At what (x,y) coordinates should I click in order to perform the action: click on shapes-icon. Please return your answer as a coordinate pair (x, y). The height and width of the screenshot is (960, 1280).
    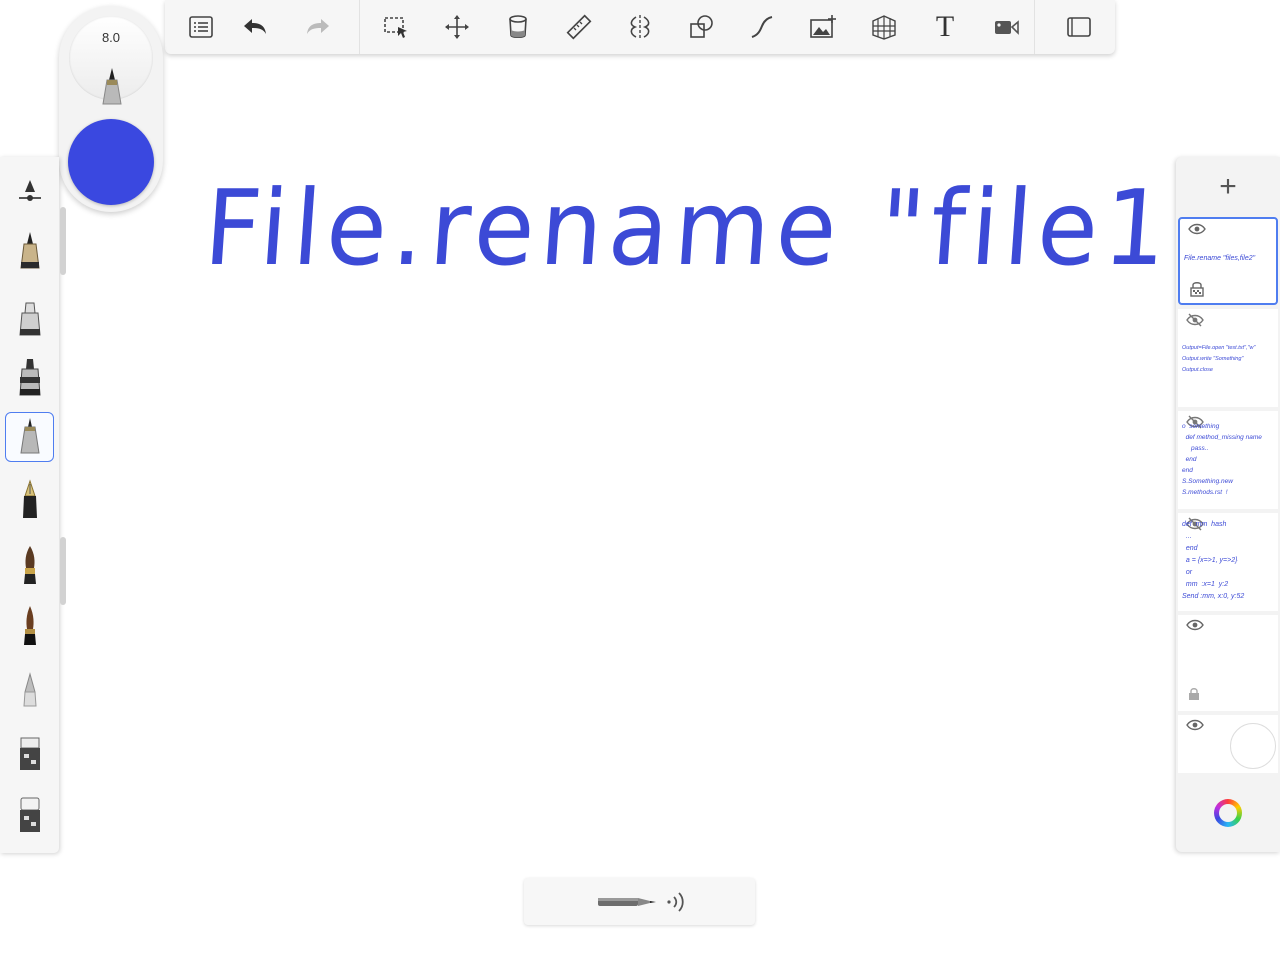
    Looking at the image, I should click on (701, 27).